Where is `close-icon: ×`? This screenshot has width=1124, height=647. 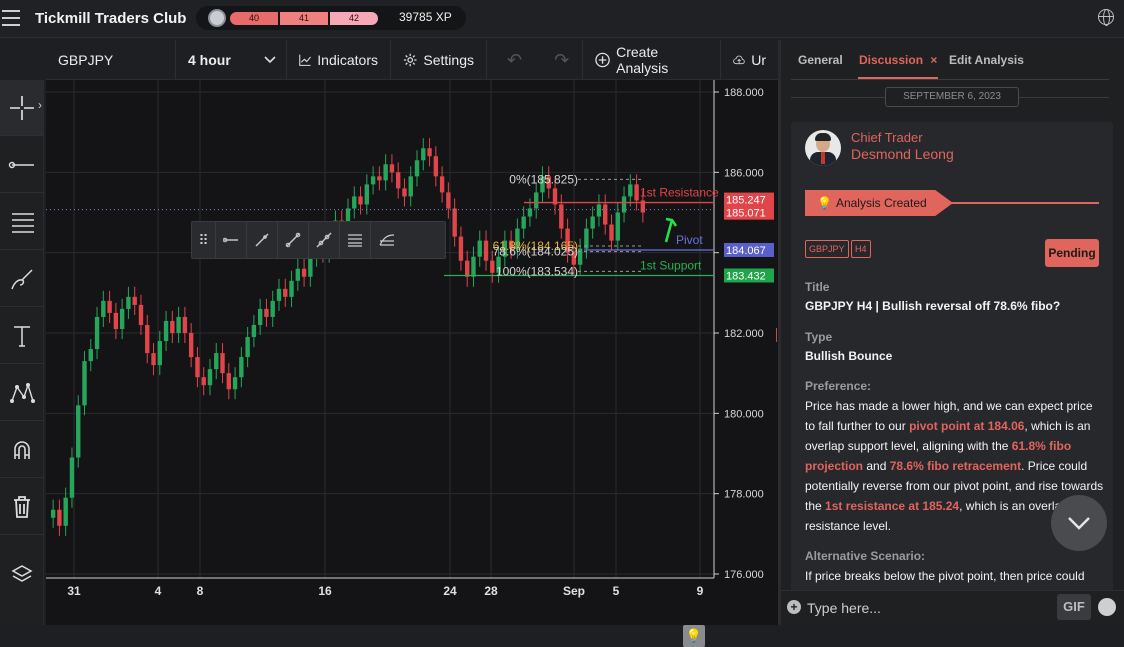
close-icon: × is located at coordinates (933, 60).